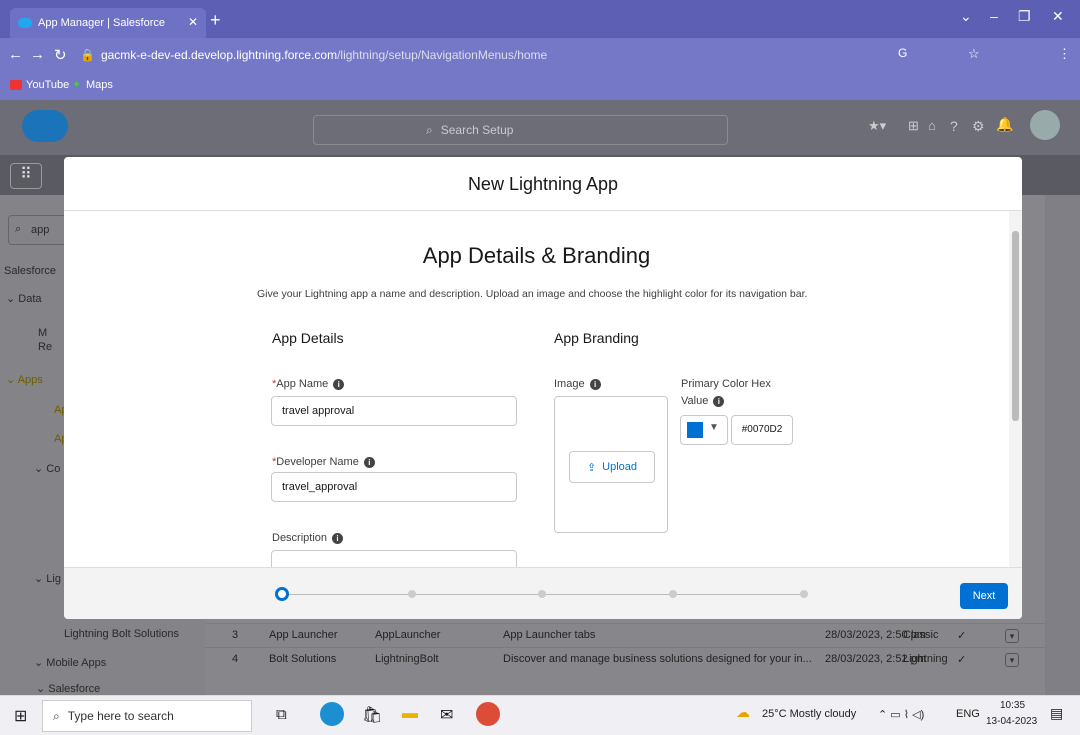 This screenshot has width=1080, height=735. Describe the element at coordinates (47, 468) in the screenshot. I see `sidebar-item: ⌄ Co` at that location.